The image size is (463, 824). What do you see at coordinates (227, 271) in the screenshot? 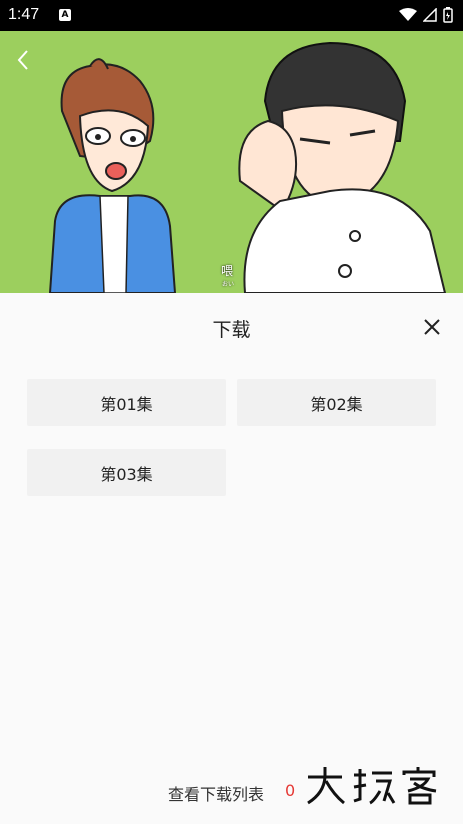
I see `subtitle-text: 喂` at bounding box center [227, 271].